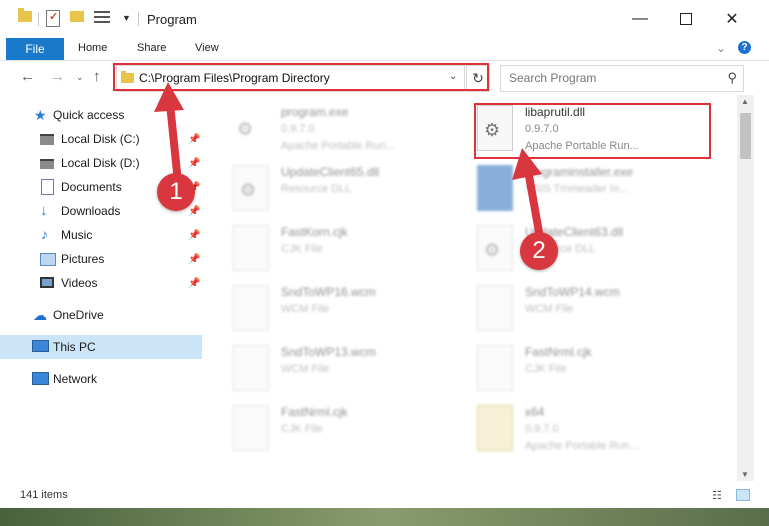  Describe the element at coordinates (101, 283) in the screenshot. I see `sidebar-item-videos: Videos 📌` at that location.